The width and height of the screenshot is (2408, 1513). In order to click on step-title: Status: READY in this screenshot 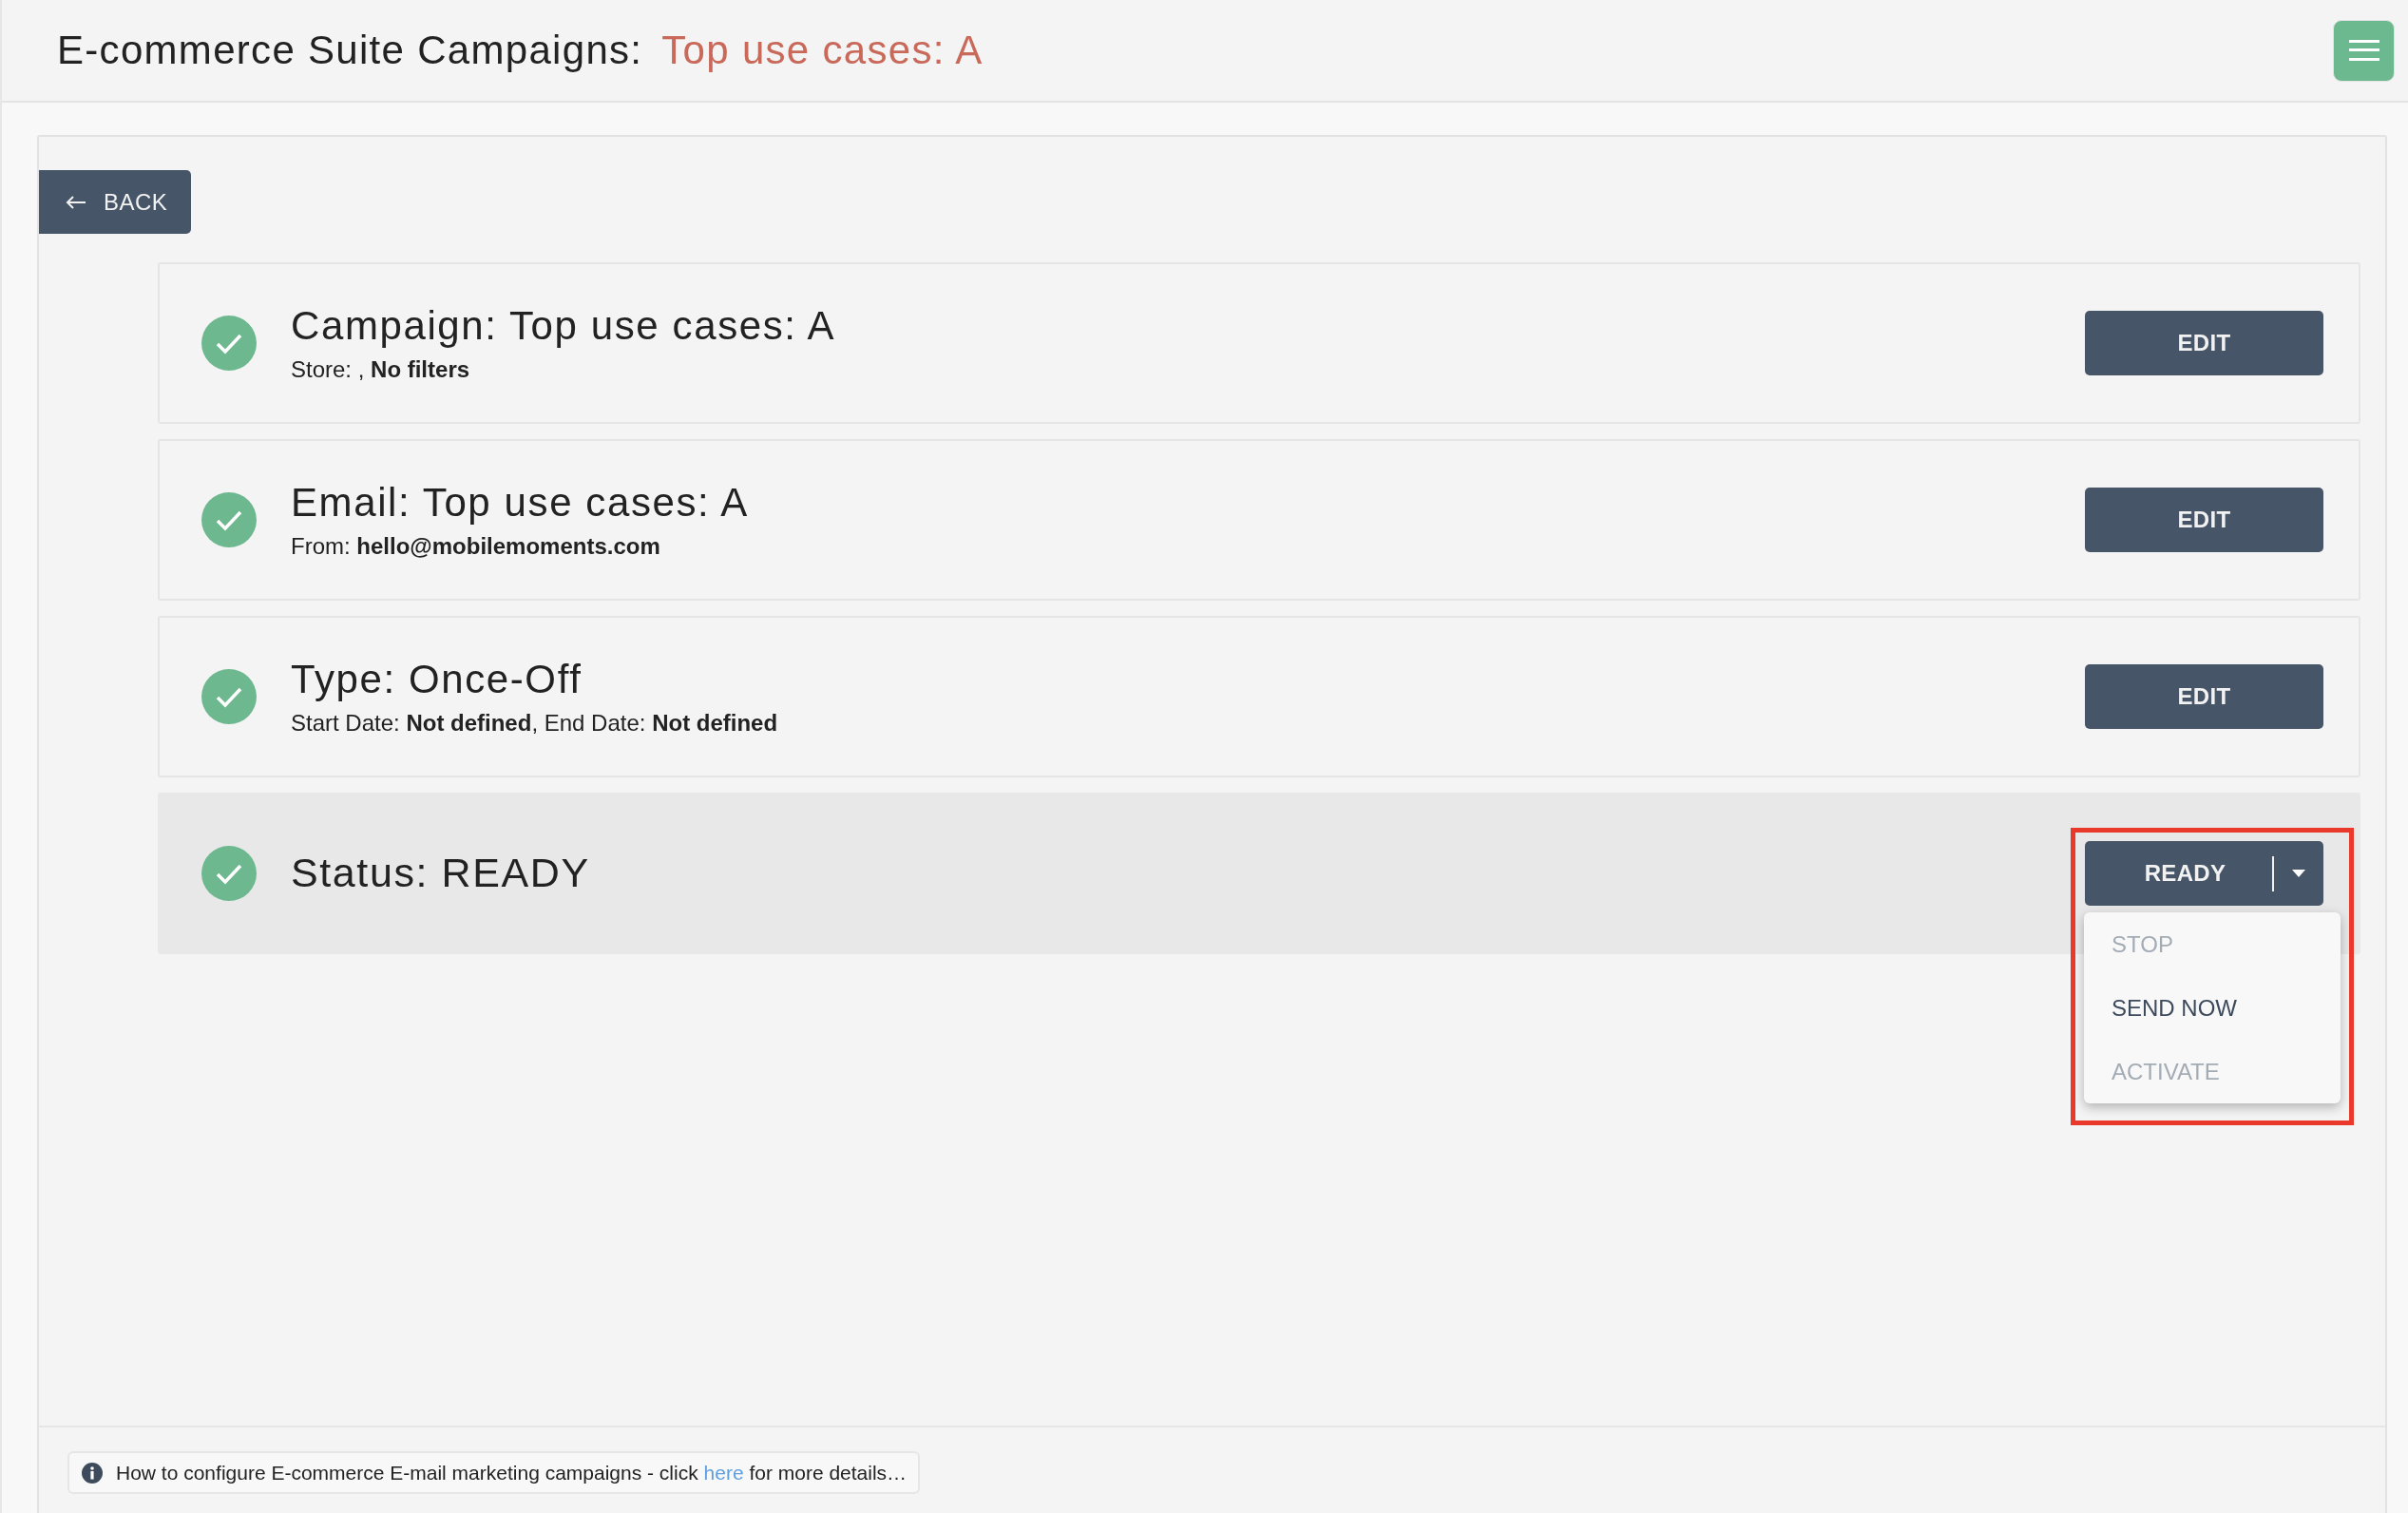, I will do `click(441, 874)`.